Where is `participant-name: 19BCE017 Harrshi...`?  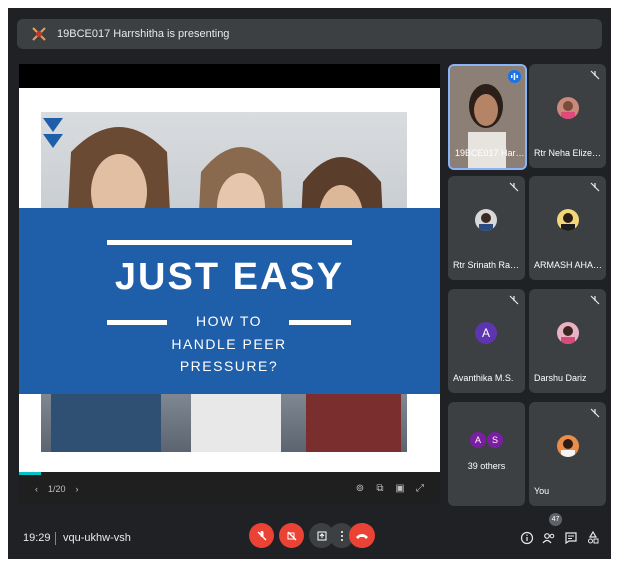 participant-name: 19BCE017 Harrshi... is located at coordinates (490, 153).